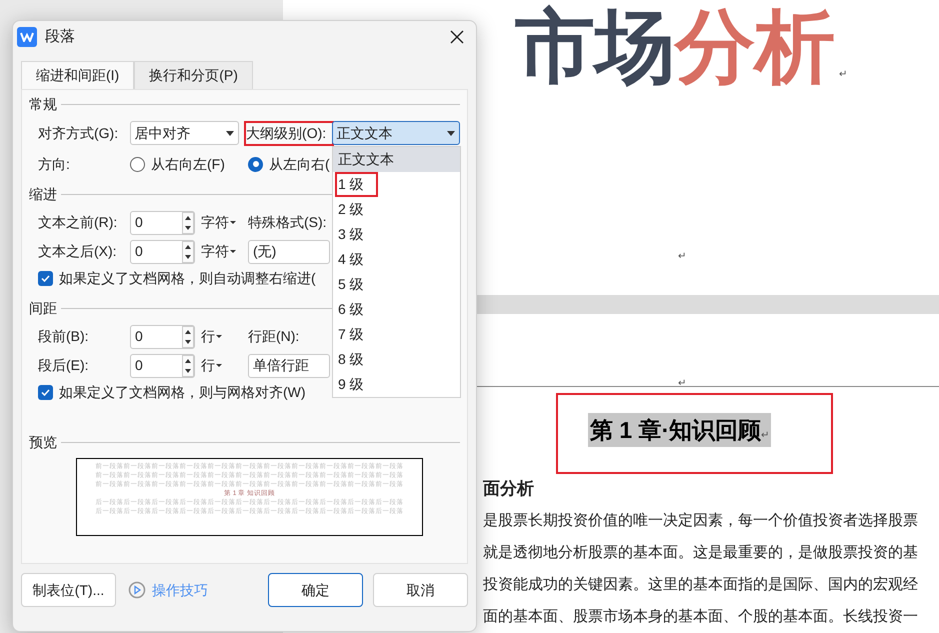  Describe the element at coordinates (43, 104) in the screenshot. I see `section-heading: 常规` at that location.